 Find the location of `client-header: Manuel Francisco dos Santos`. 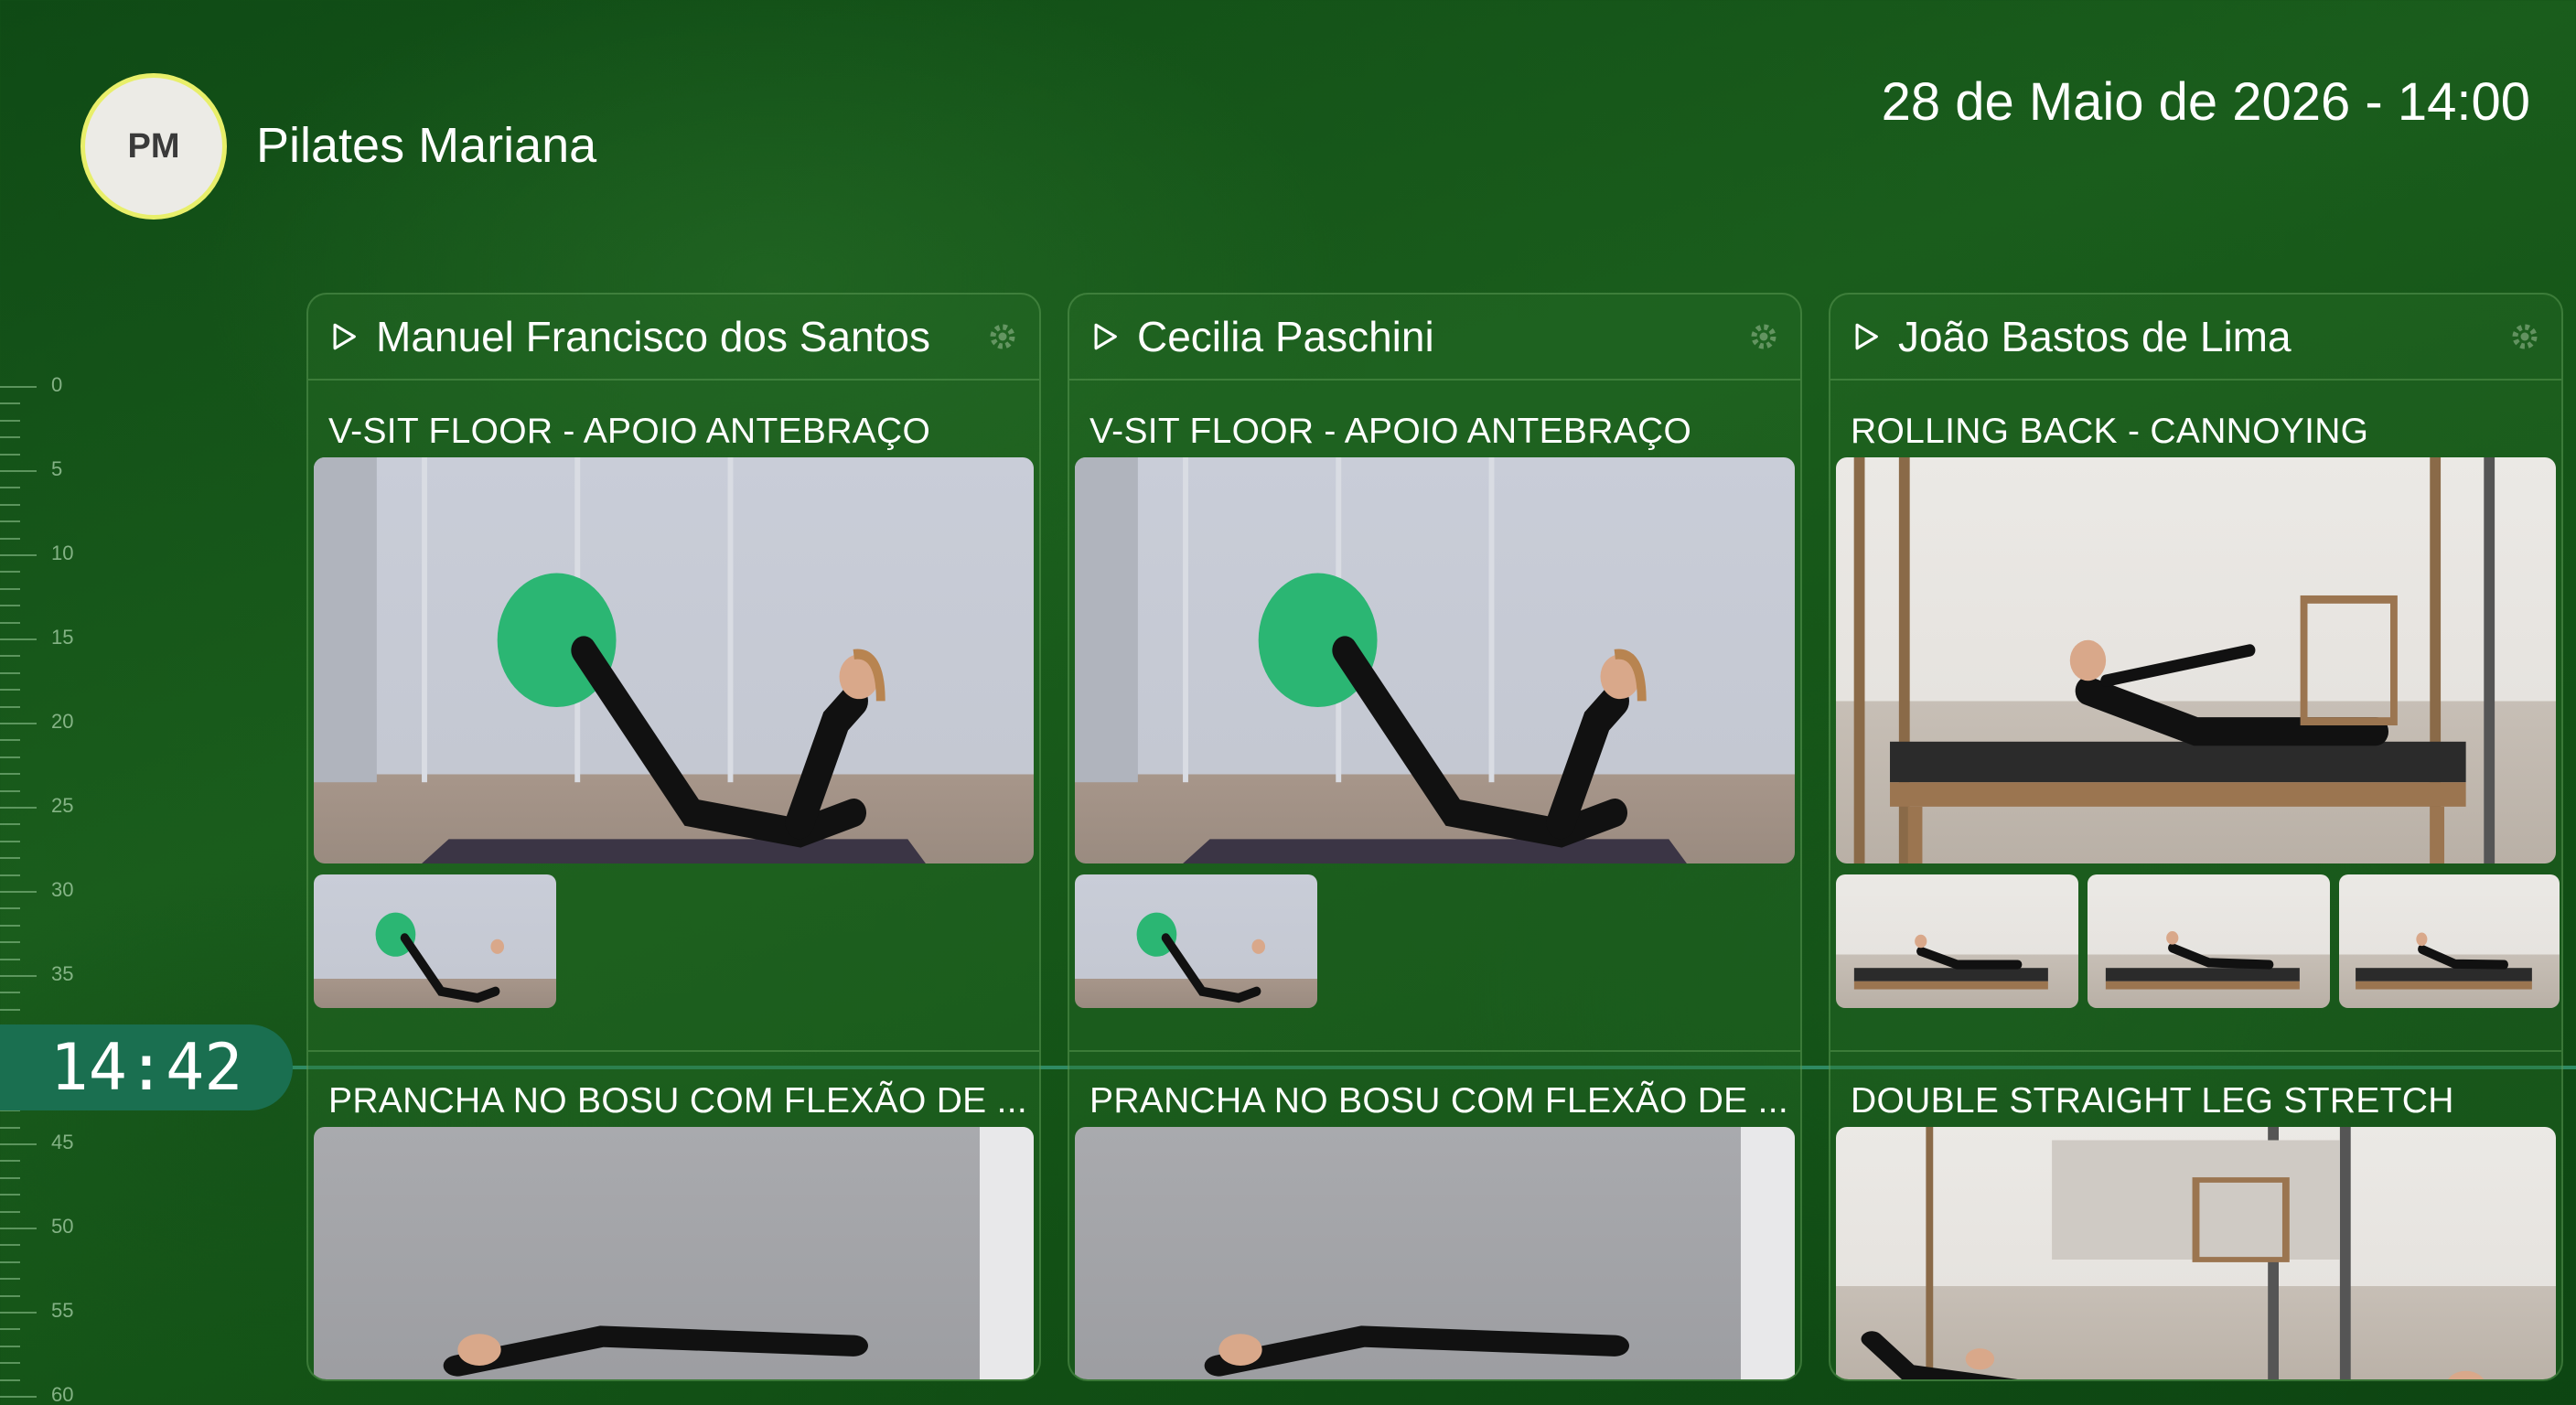

client-header: Manuel Francisco dos Santos is located at coordinates (674, 338).